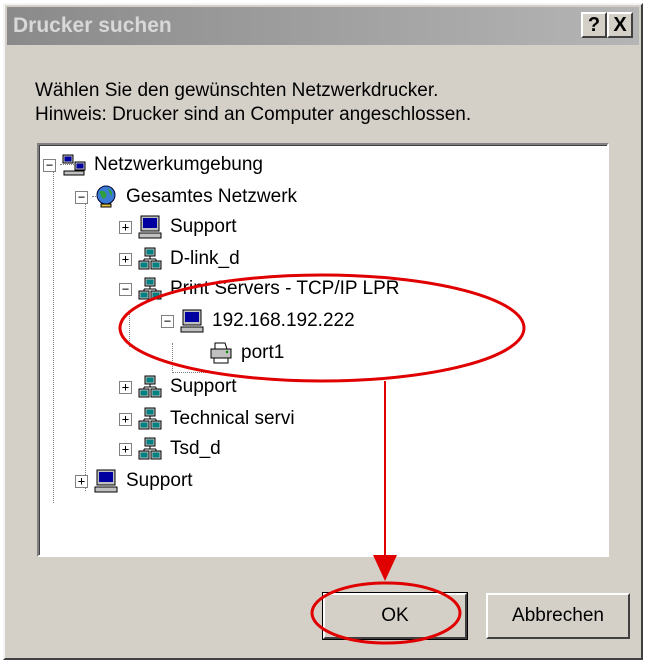 Image resolution: width=646 pixels, height=663 pixels. What do you see at coordinates (106, 197) in the screenshot?
I see `globe-icon` at bounding box center [106, 197].